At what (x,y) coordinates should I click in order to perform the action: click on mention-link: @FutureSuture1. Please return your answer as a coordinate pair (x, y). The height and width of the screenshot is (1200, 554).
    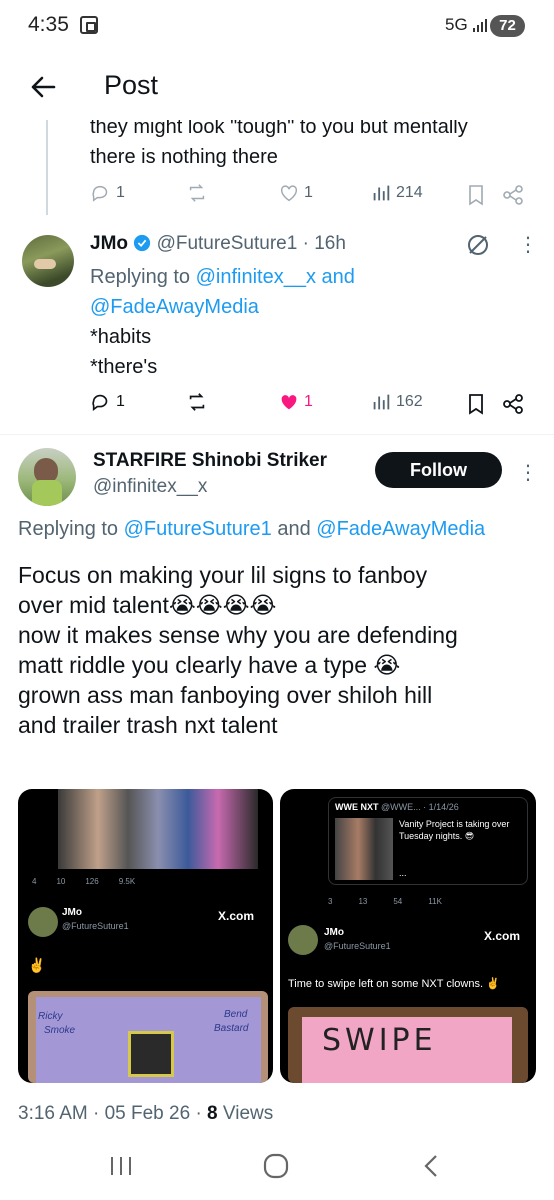
    Looking at the image, I should click on (198, 529).